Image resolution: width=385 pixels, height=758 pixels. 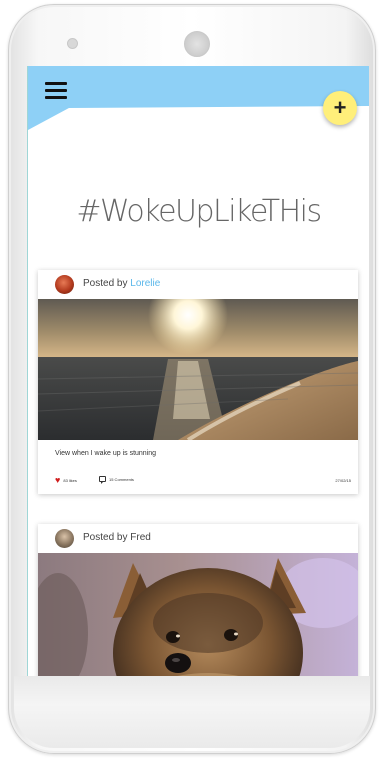 I want to click on posted-by: Posted by Lorelie, so click(x=121, y=283).